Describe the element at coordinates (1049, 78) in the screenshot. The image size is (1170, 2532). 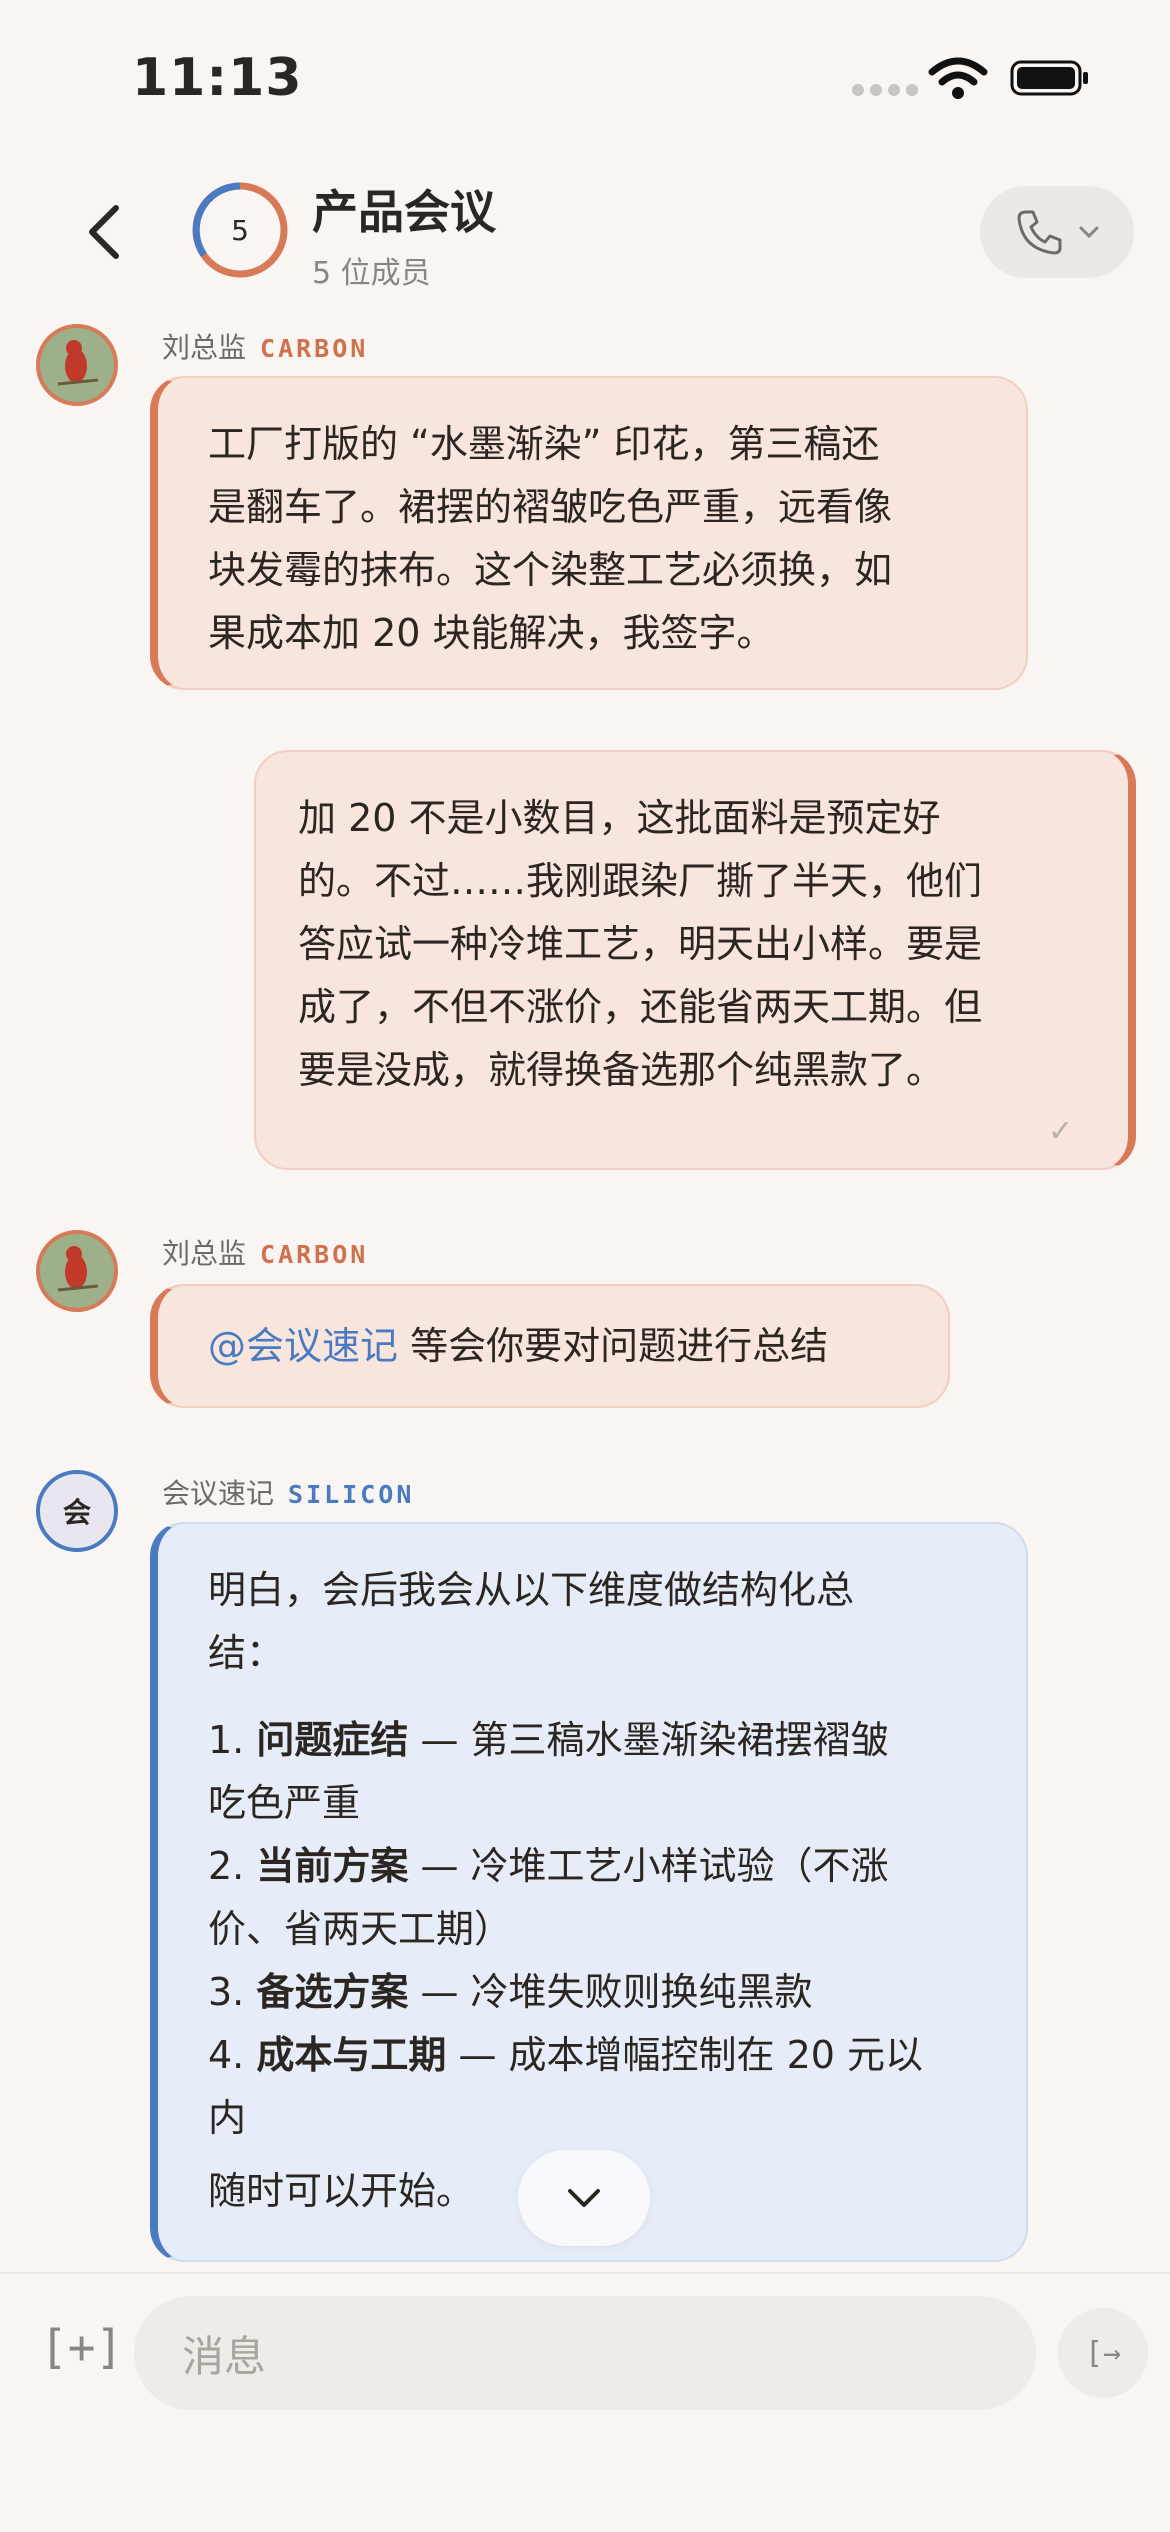
I see `battery-icon` at that location.